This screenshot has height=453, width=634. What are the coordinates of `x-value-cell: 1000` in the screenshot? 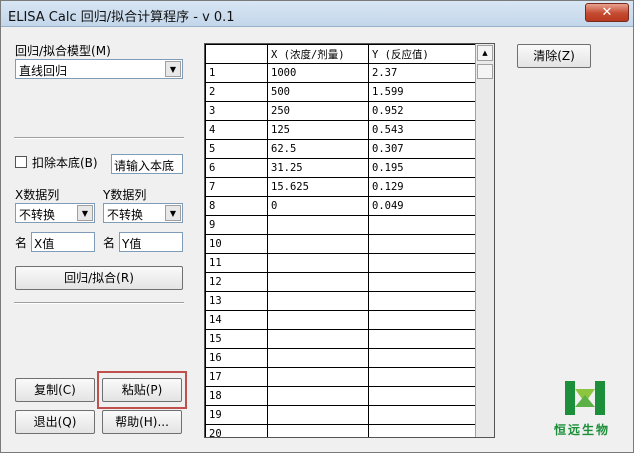 It's located at (318, 73).